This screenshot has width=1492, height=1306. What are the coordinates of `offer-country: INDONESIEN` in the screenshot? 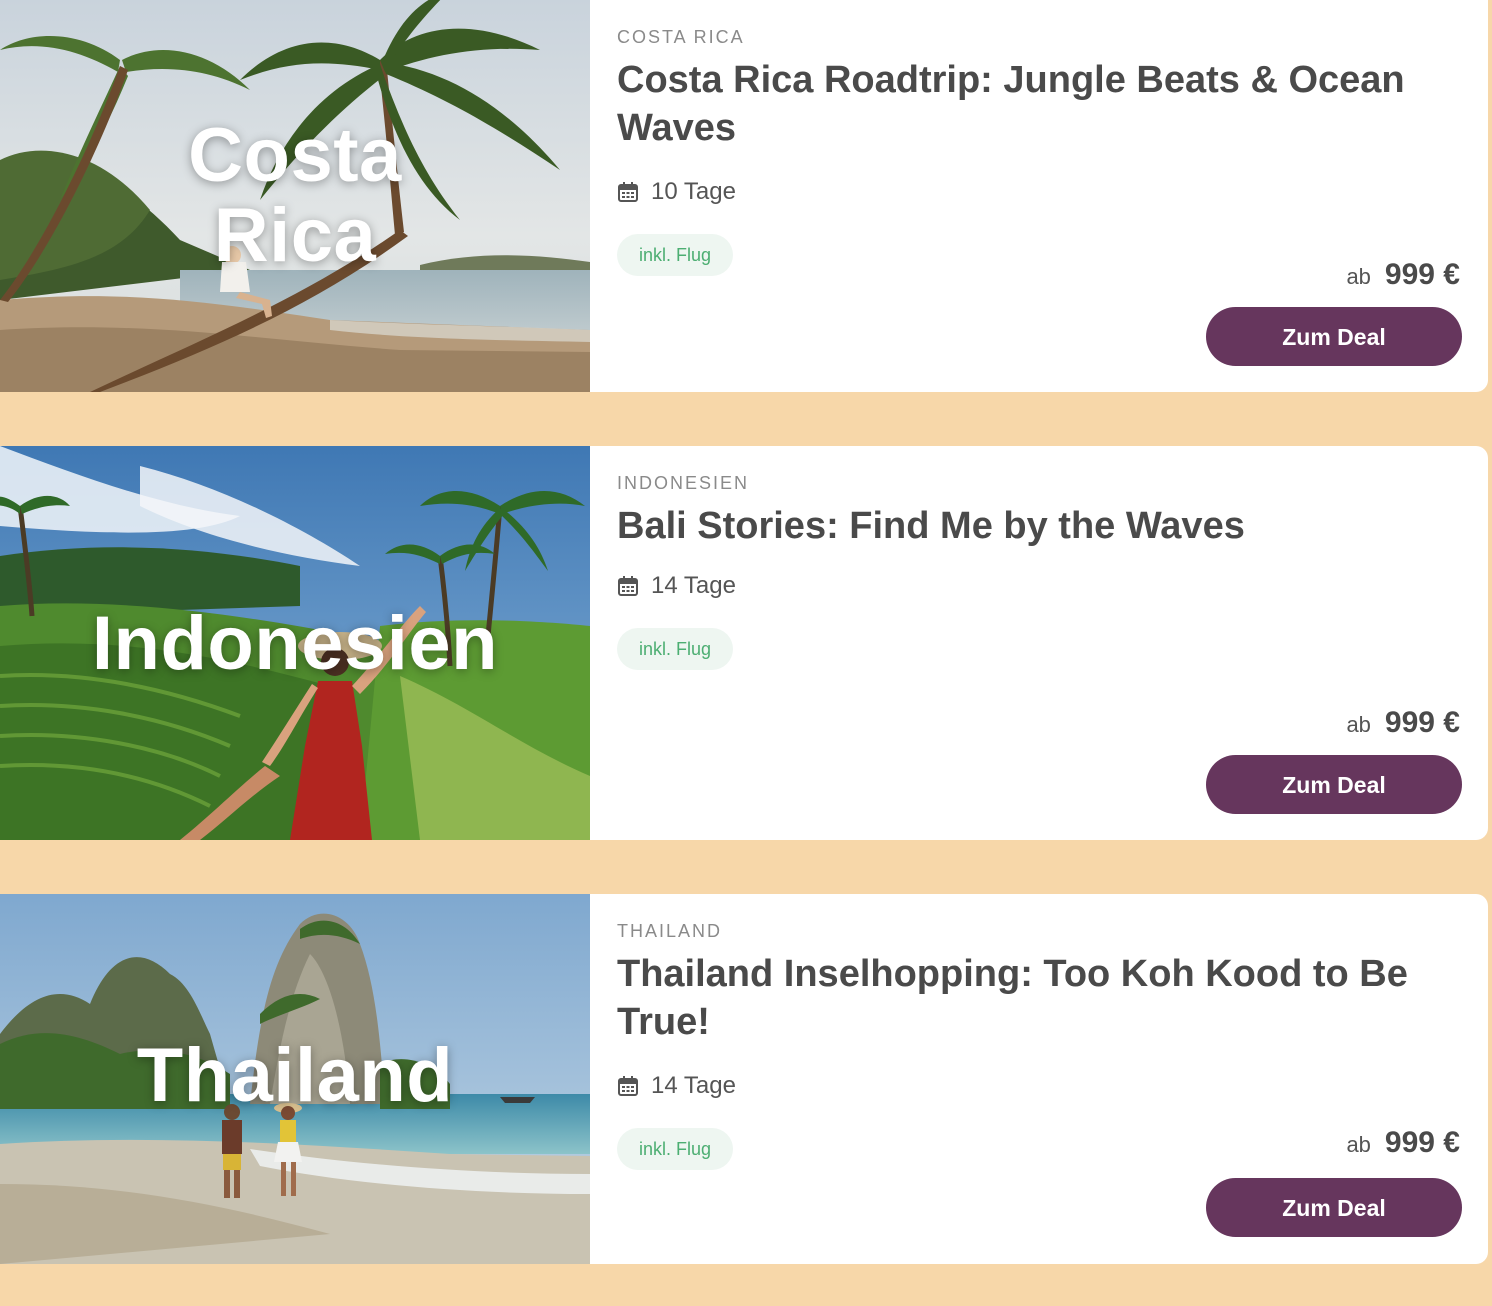 It's located at (683, 483).